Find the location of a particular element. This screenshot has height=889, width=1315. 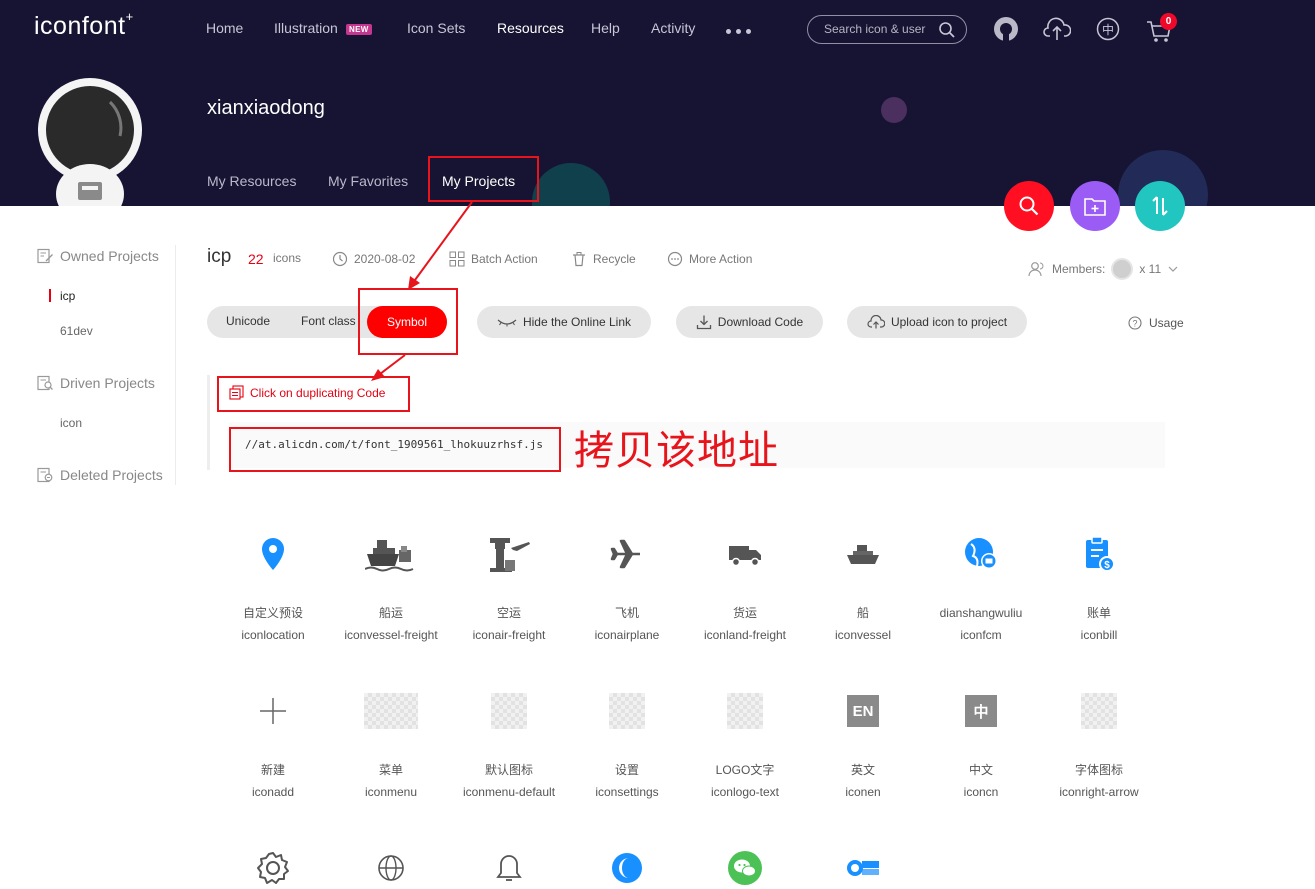

location-pin-icon is located at coordinates (273, 554).